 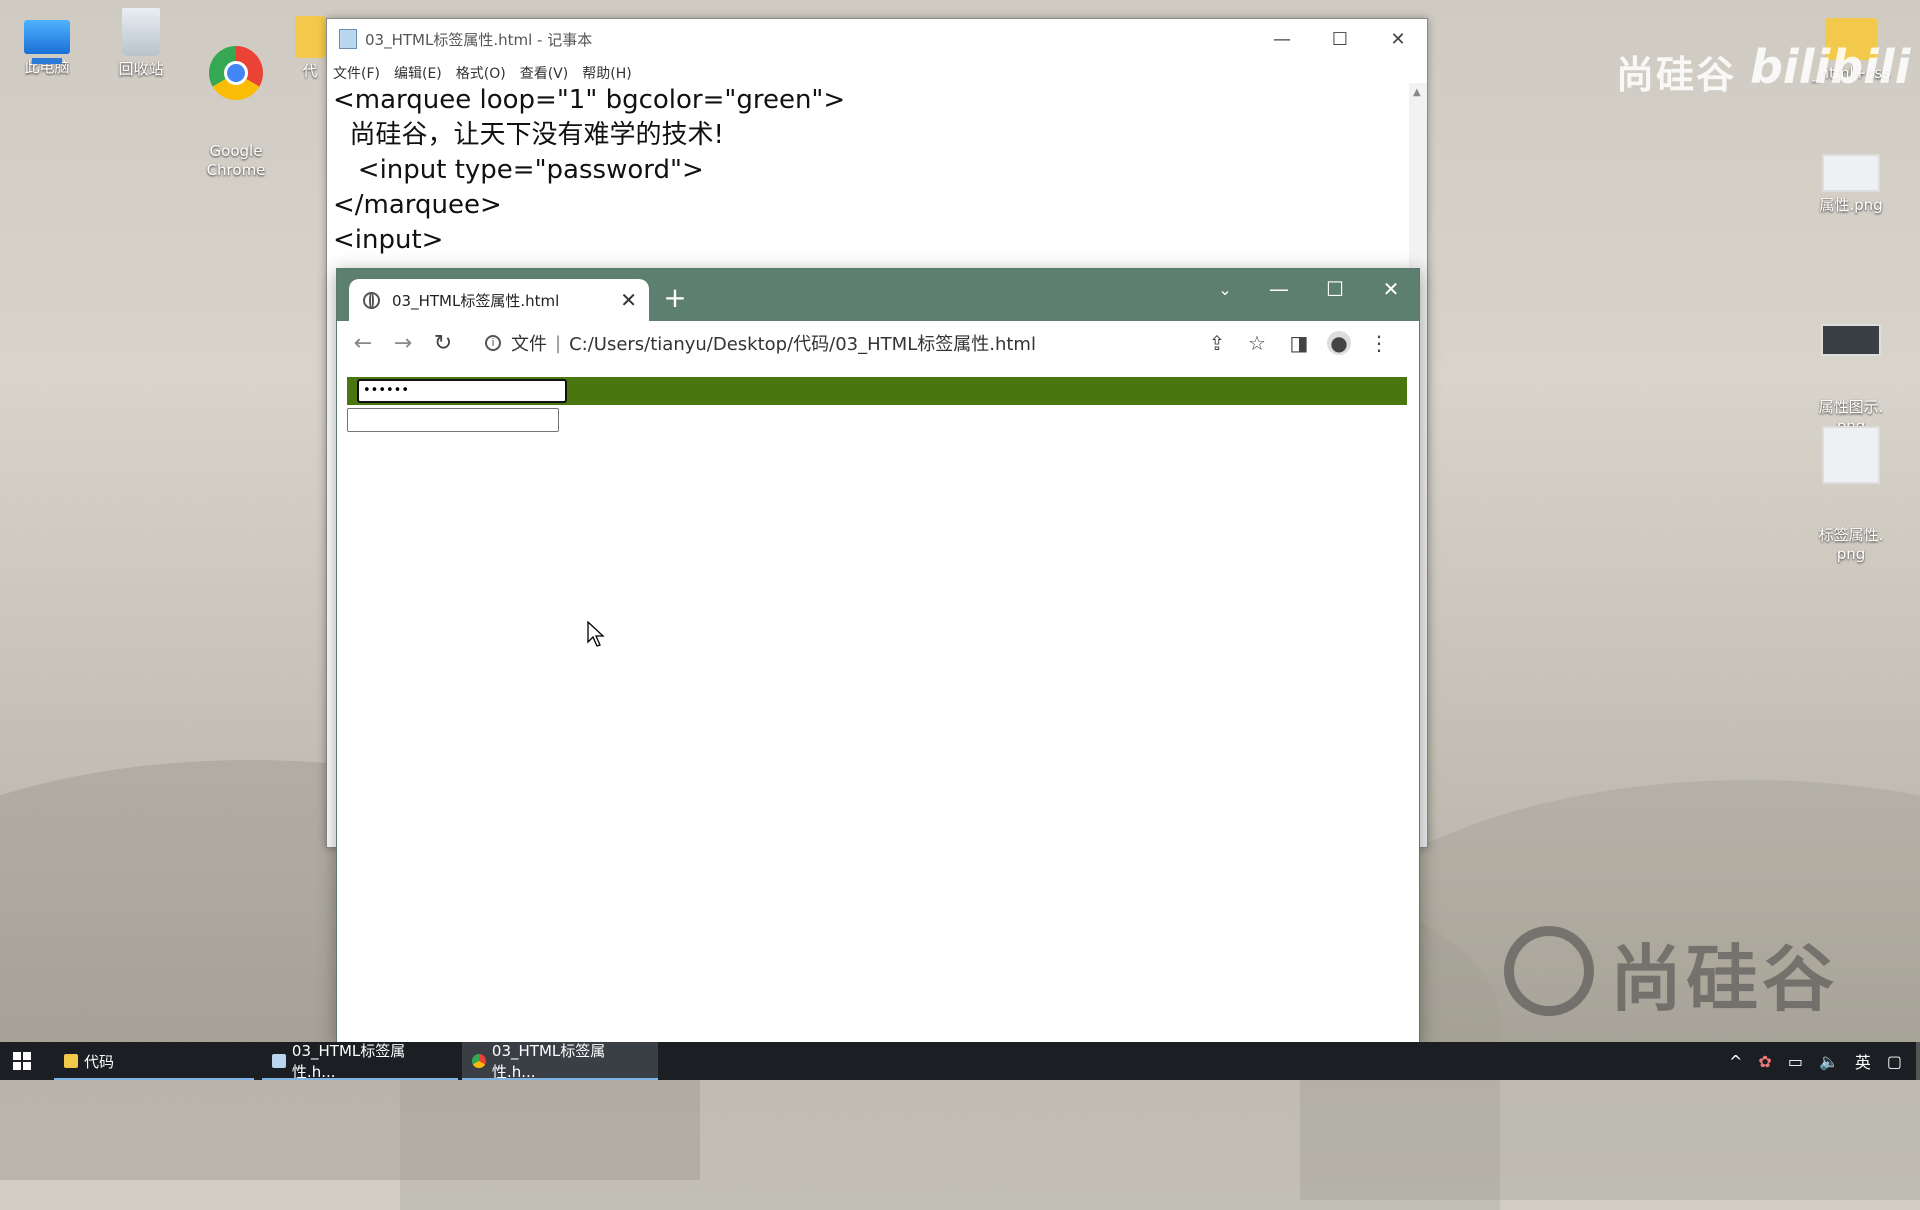 I want to click on menu-kebab-icon: ⋮, so click(x=1379, y=343).